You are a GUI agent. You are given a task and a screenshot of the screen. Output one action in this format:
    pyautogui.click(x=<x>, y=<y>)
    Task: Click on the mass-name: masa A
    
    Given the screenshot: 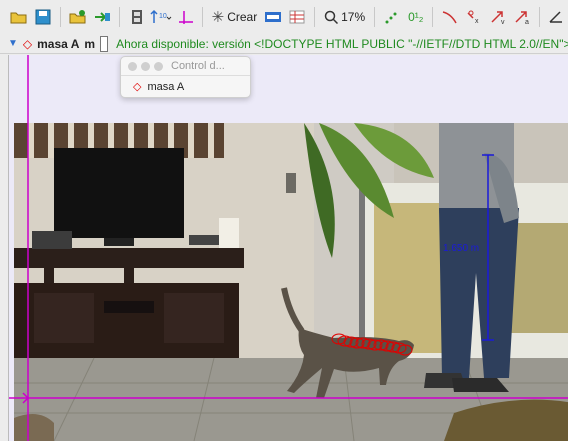 What is the action you would take?
    pyautogui.click(x=58, y=43)
    